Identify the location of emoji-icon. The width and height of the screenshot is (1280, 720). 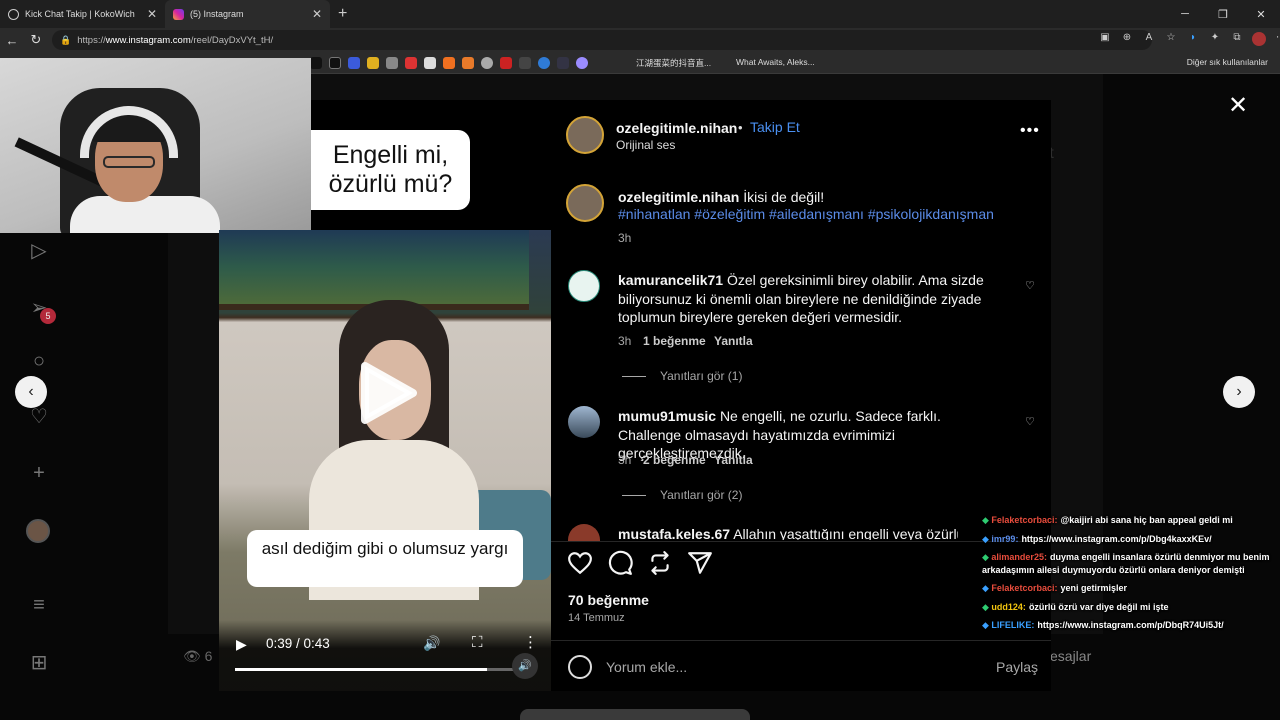
(580, 667).